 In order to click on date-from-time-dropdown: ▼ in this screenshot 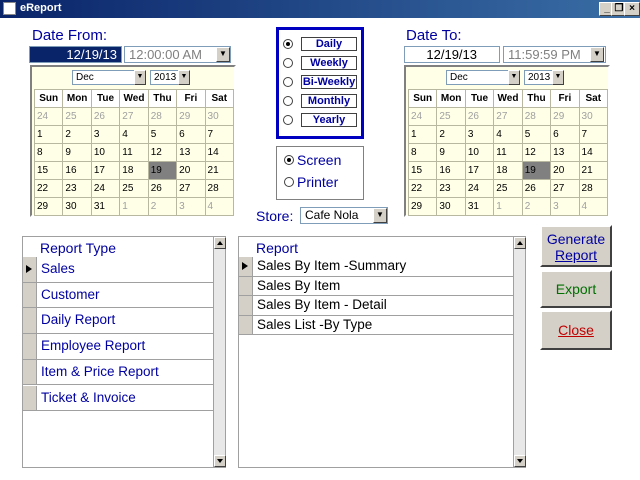, I will do `click(223, 54)`.